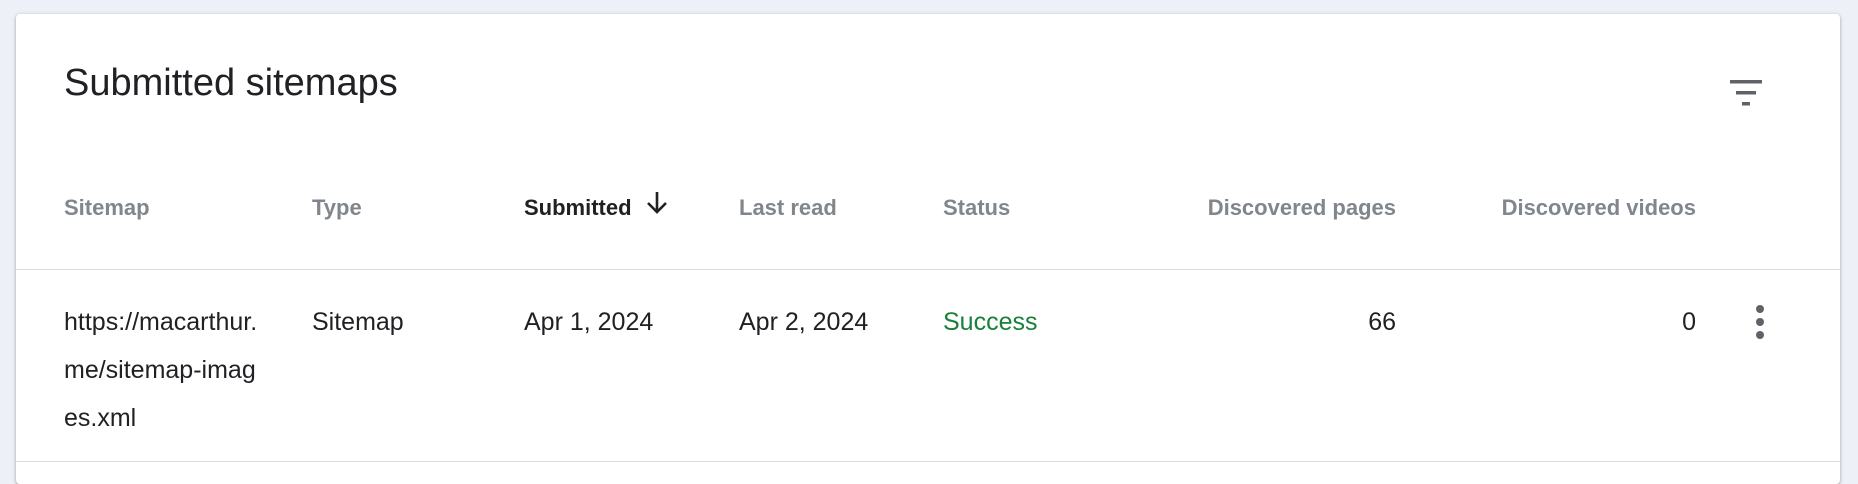 The image size is (1858, 484). Describe the element at coordinates (1689, 322) in the screenshot. I see `discovered-videos-count: 0` at that location.